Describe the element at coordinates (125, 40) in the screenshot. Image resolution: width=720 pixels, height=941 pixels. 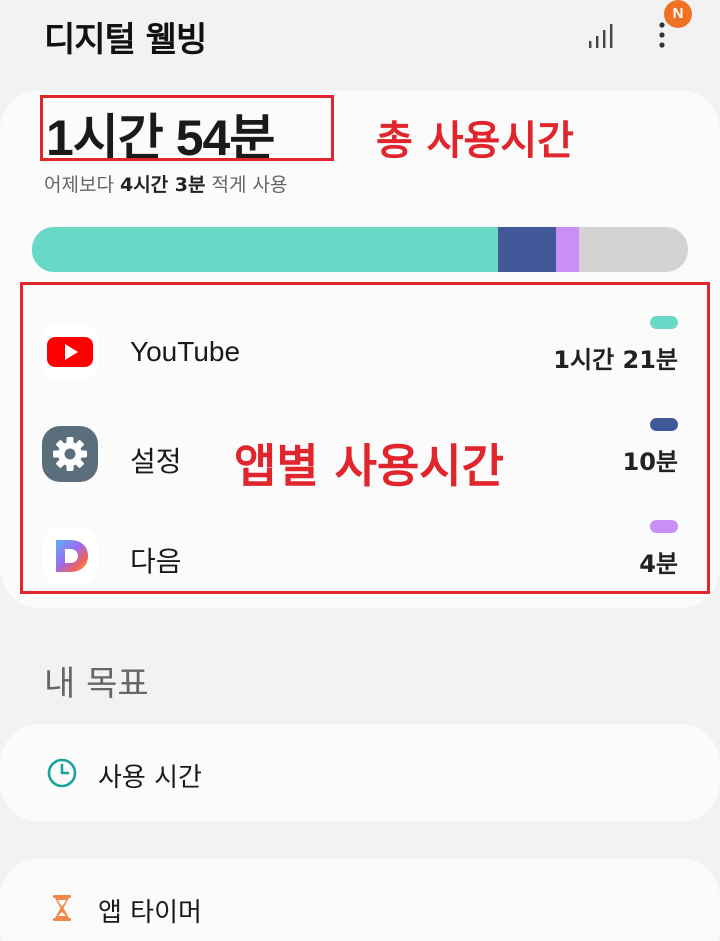
I see `page-title: 디지털 웰빙` at that location.